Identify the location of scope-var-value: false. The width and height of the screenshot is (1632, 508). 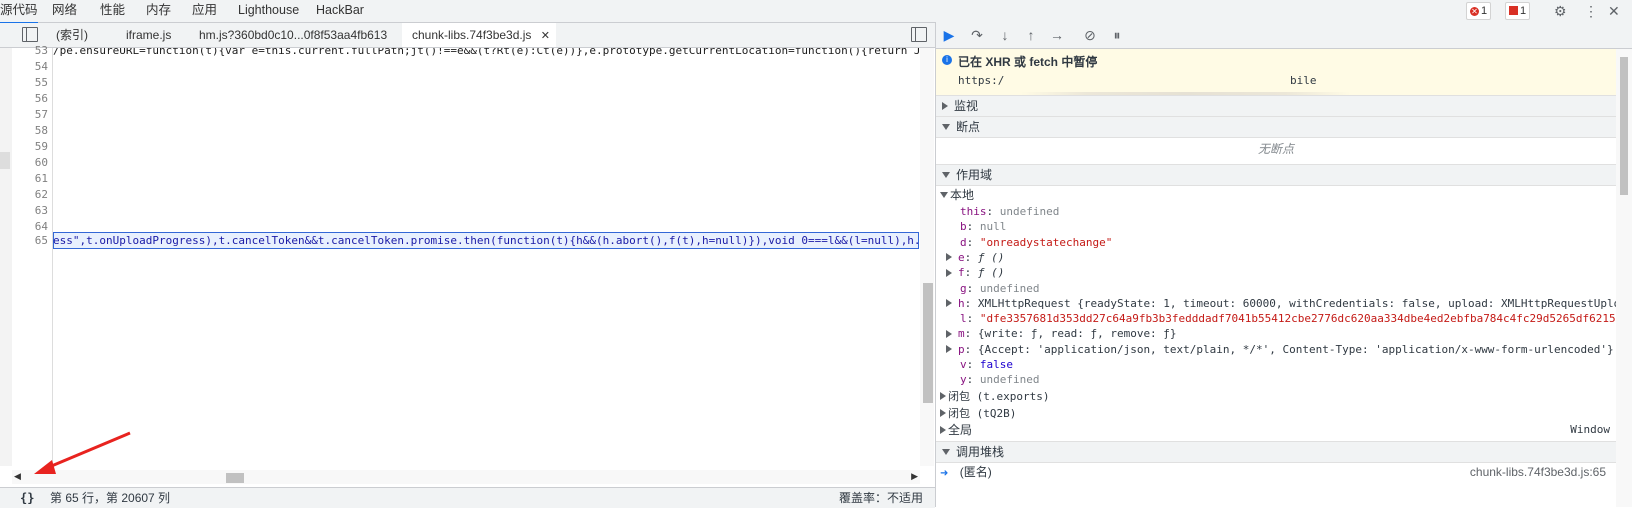
(996, 364).